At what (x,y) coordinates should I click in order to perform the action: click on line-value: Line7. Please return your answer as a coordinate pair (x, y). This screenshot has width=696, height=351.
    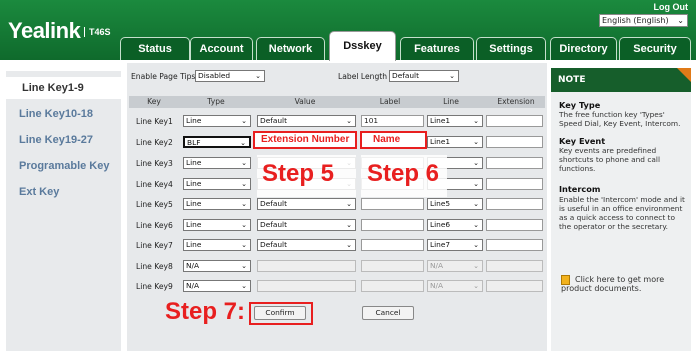
    Looking at the image, I should click on (440, 244).